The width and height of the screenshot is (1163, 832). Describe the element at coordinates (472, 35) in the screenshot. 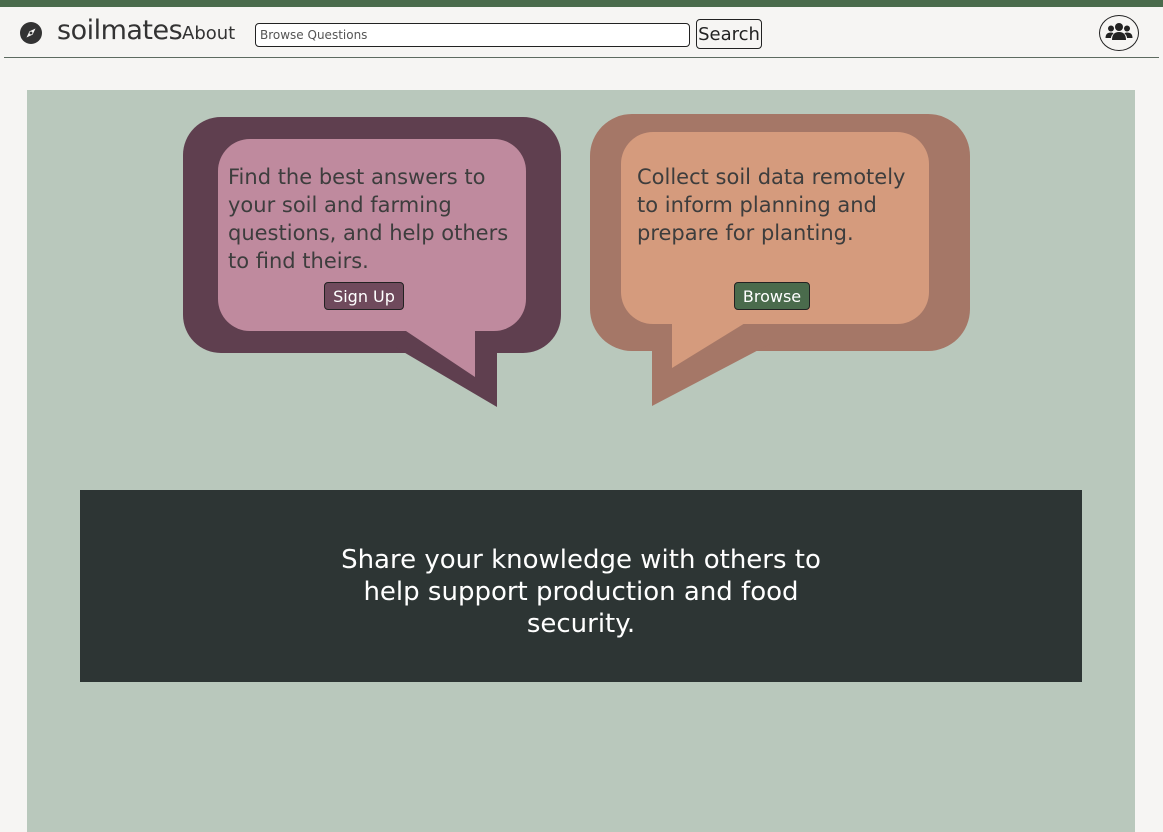

I see `search-input` at that location.